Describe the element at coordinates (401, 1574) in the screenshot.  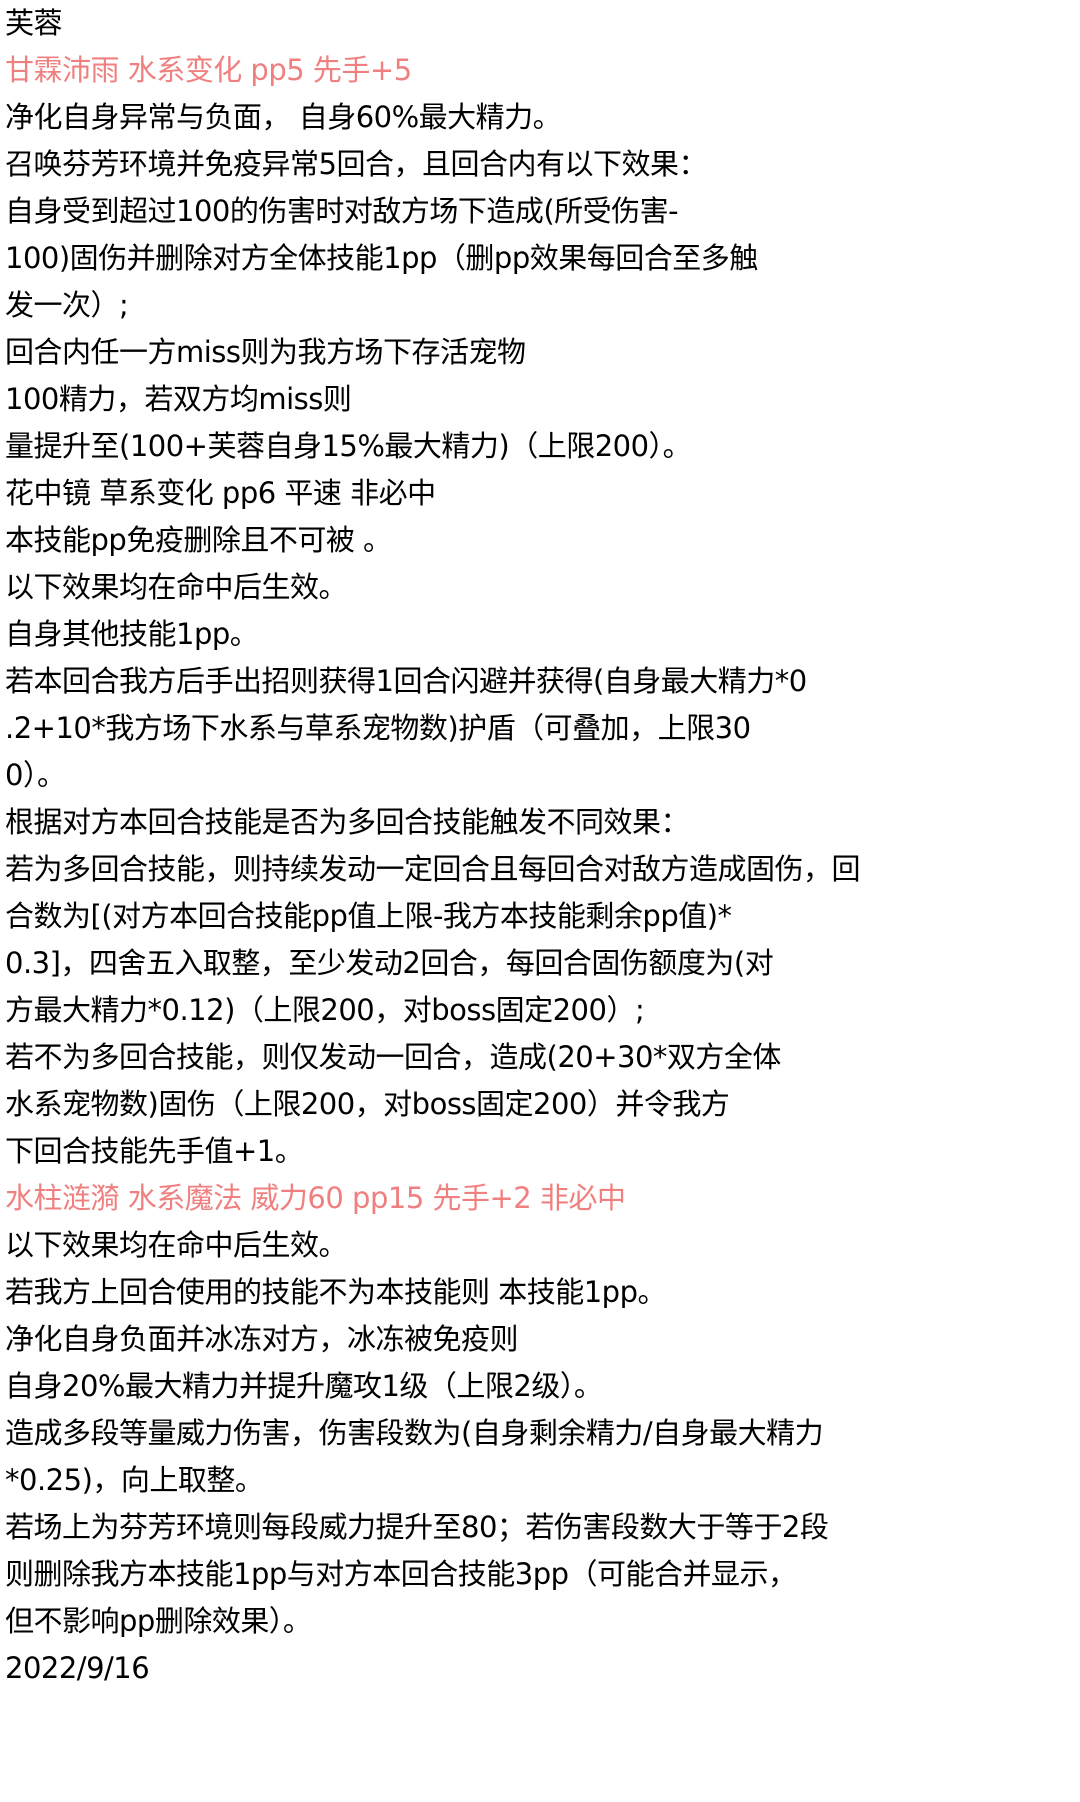
I see `text-line: 则删除我方本技能1pp与对方本回合技能3pp（可能合并显示，` at that location.